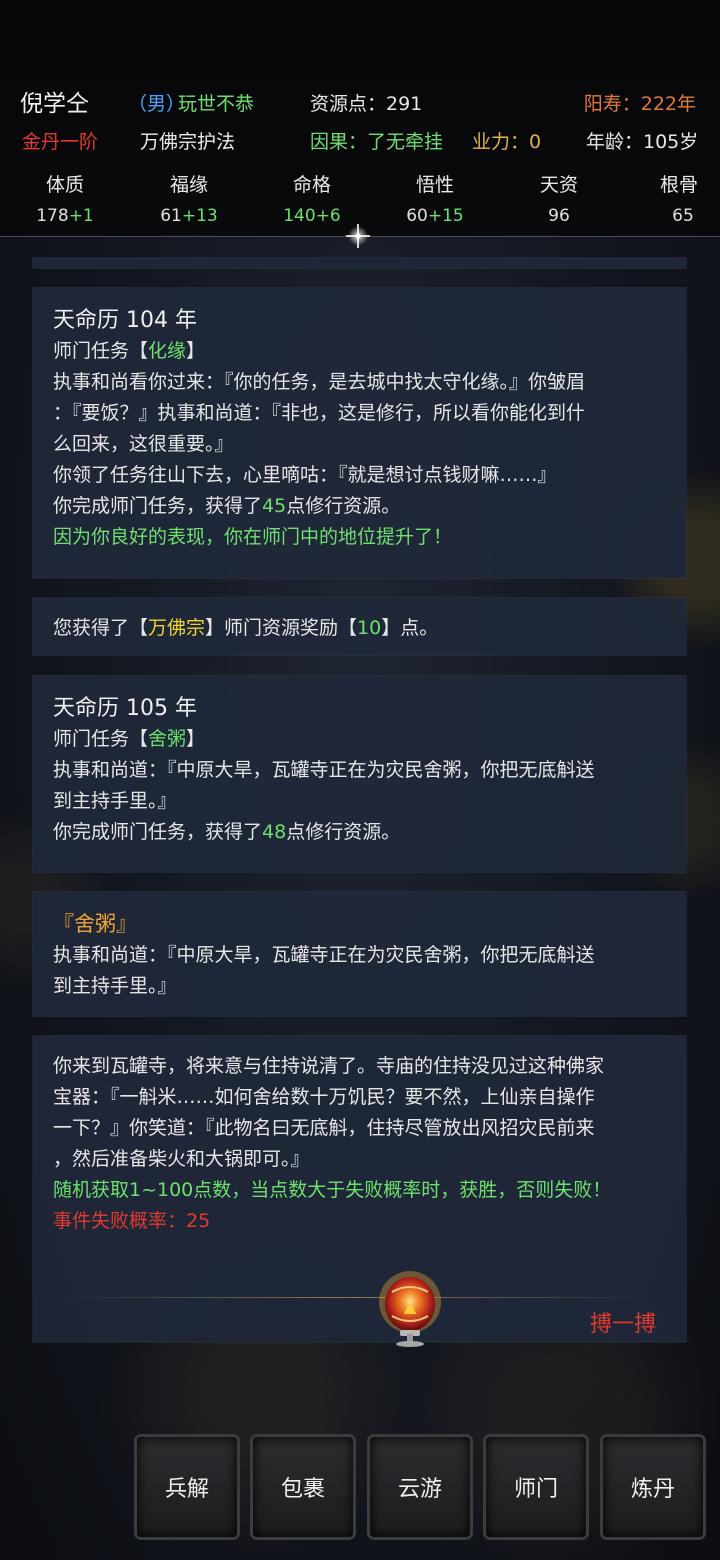 The image size is (720, 1560). Describe the element at coordinates (253, 537) in the screenshot. I see `promotion-line: 因为你良好的表现，你在师门中的地位提升了！` at that location.